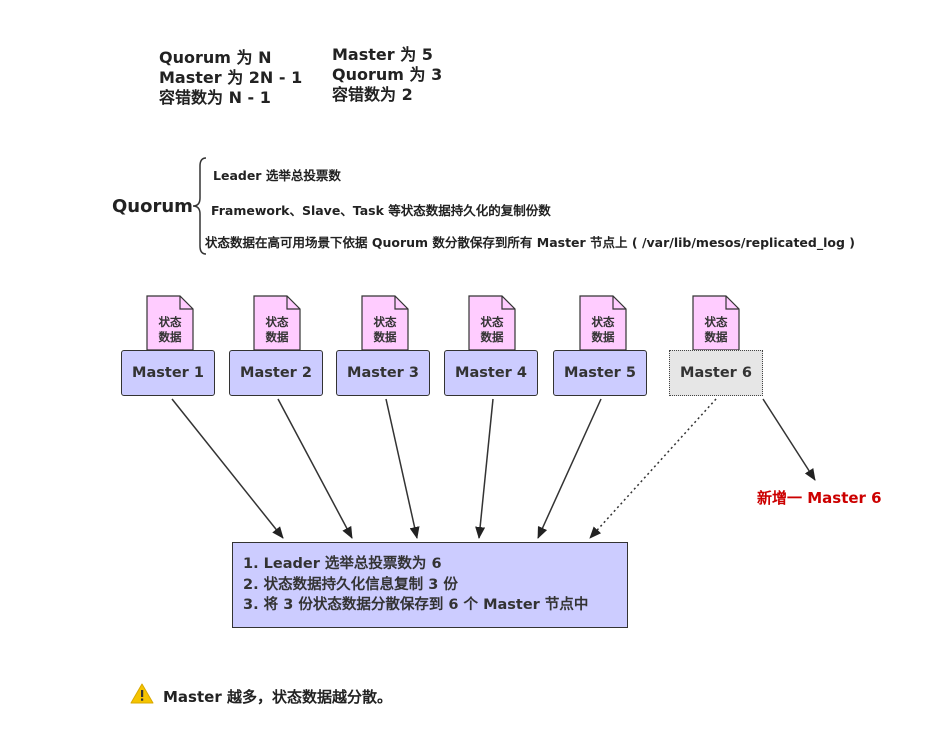 This screenshot has height=748, width=933. What do you see at coordinates (416, 605) in the screenshot?
I see `summary-line: 3. 将 3 份状态数据分散保存到 6 个 Master 节点中` at bounding box center [416, 605].